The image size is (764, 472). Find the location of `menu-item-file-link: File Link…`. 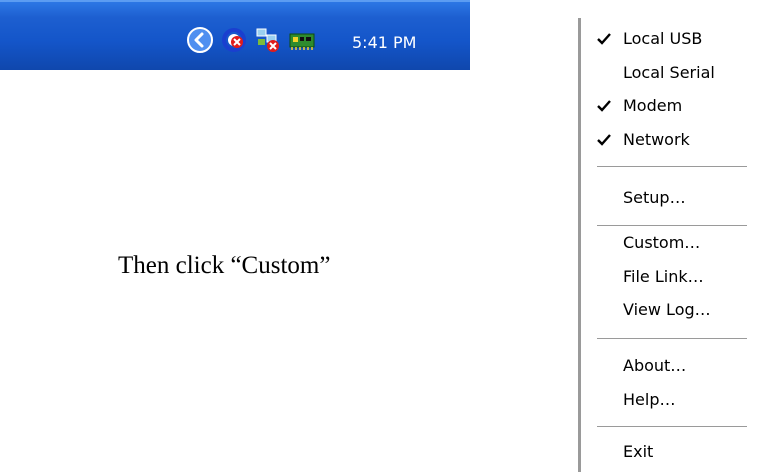

menu-item-file-link: File Link… is located at coordinates (672, 277).